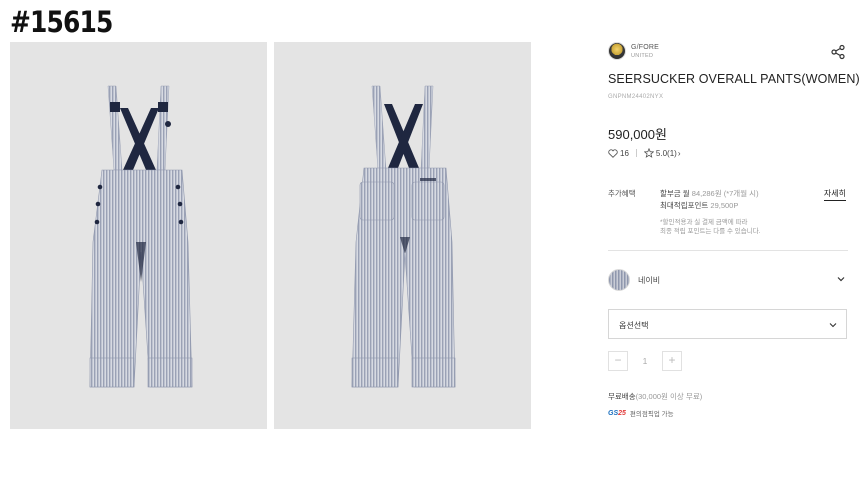  Describe the element at coordinates (669, 396) in the screenshot. I see `shipping-condition: (30,000원 이상 무료)` at that location.